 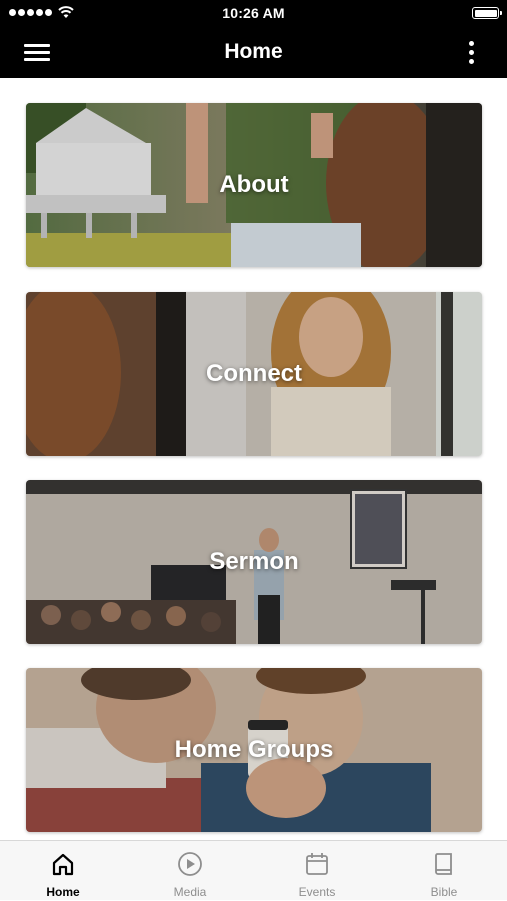 What do you see at coordinates (444, 892) in the screenshot?
I see `tab-bible-label: Bible` at bounding box center [444, 892].